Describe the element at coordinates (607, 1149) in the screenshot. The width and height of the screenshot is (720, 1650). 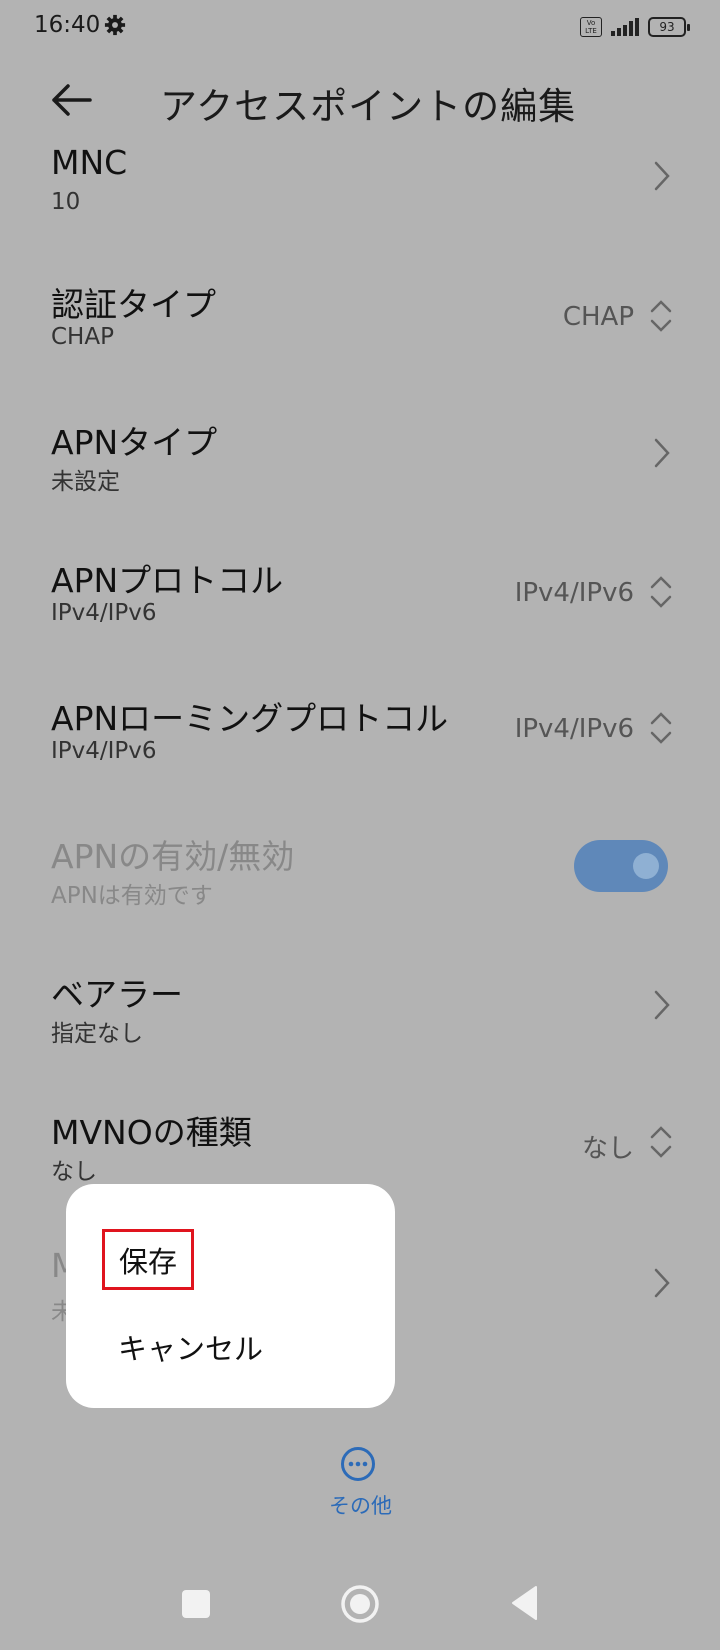
I see `setting-value: なし` at that location.